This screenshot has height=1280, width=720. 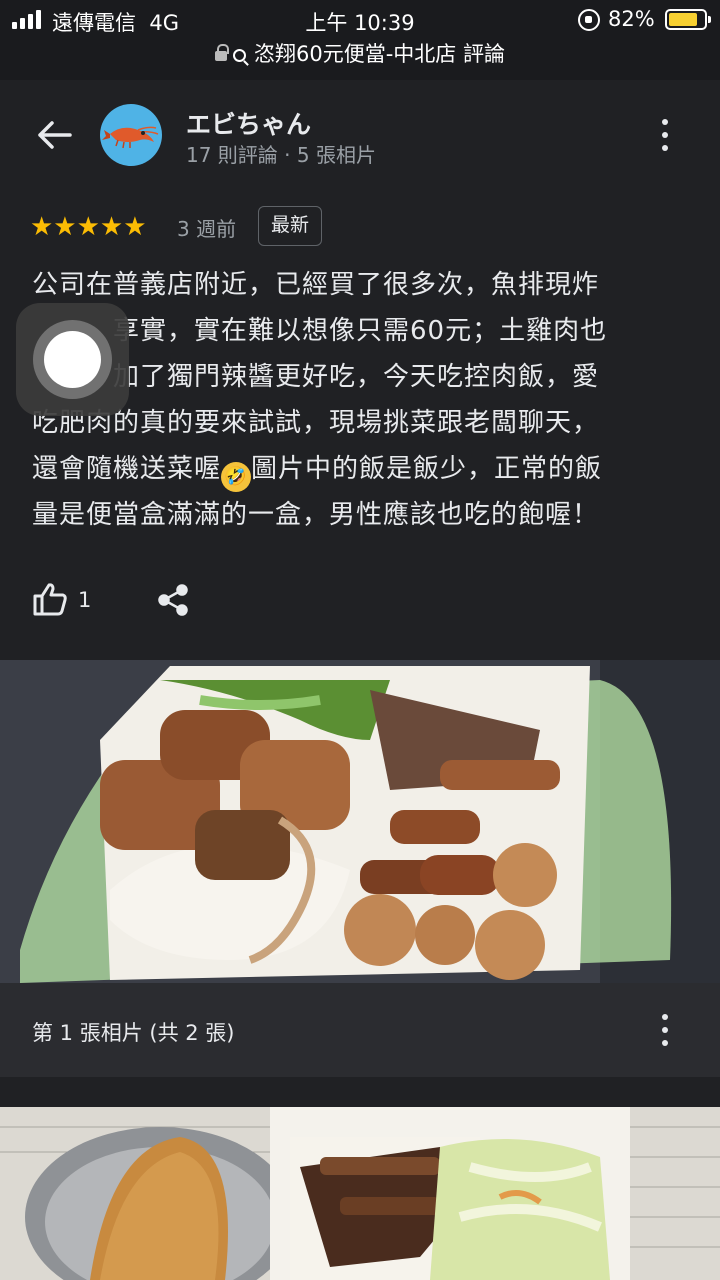 I want to click on url-bar: 恣翔60元便當-中北店 評論, so click(x=360, y=54).